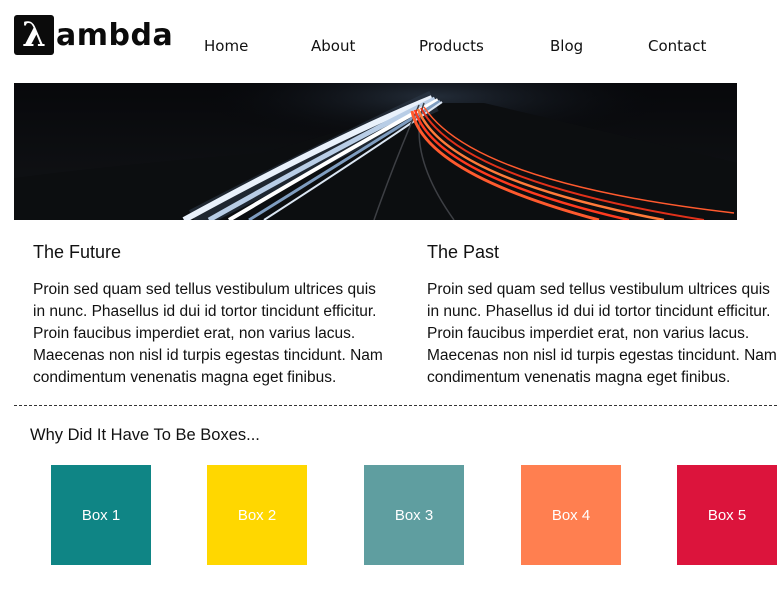 This screenshot has width=777, height=603. I want to click on box-1: Box 1, so click(101, 515).